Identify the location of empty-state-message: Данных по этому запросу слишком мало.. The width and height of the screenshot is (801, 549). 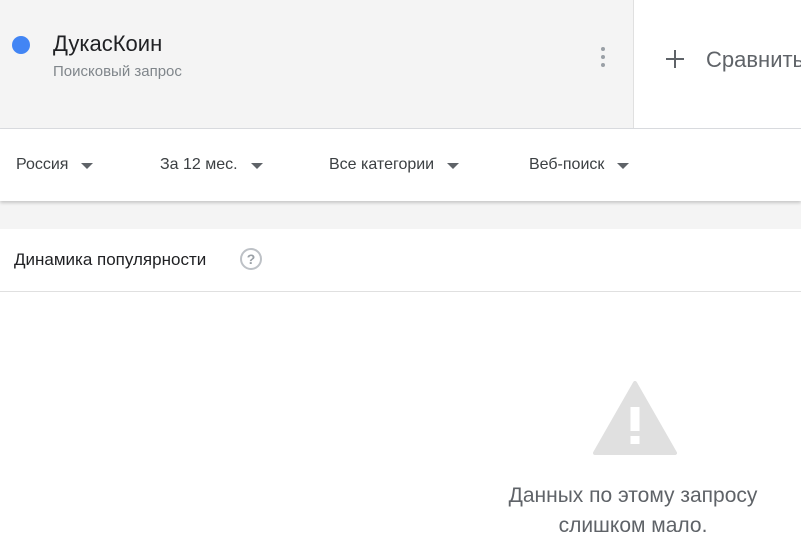
(633, 511).